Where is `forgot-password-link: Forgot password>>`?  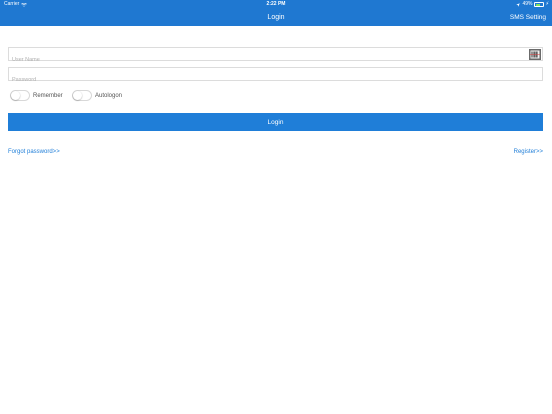
forgot-password-link: Forgot password>> is located at coordinates (34, 152).